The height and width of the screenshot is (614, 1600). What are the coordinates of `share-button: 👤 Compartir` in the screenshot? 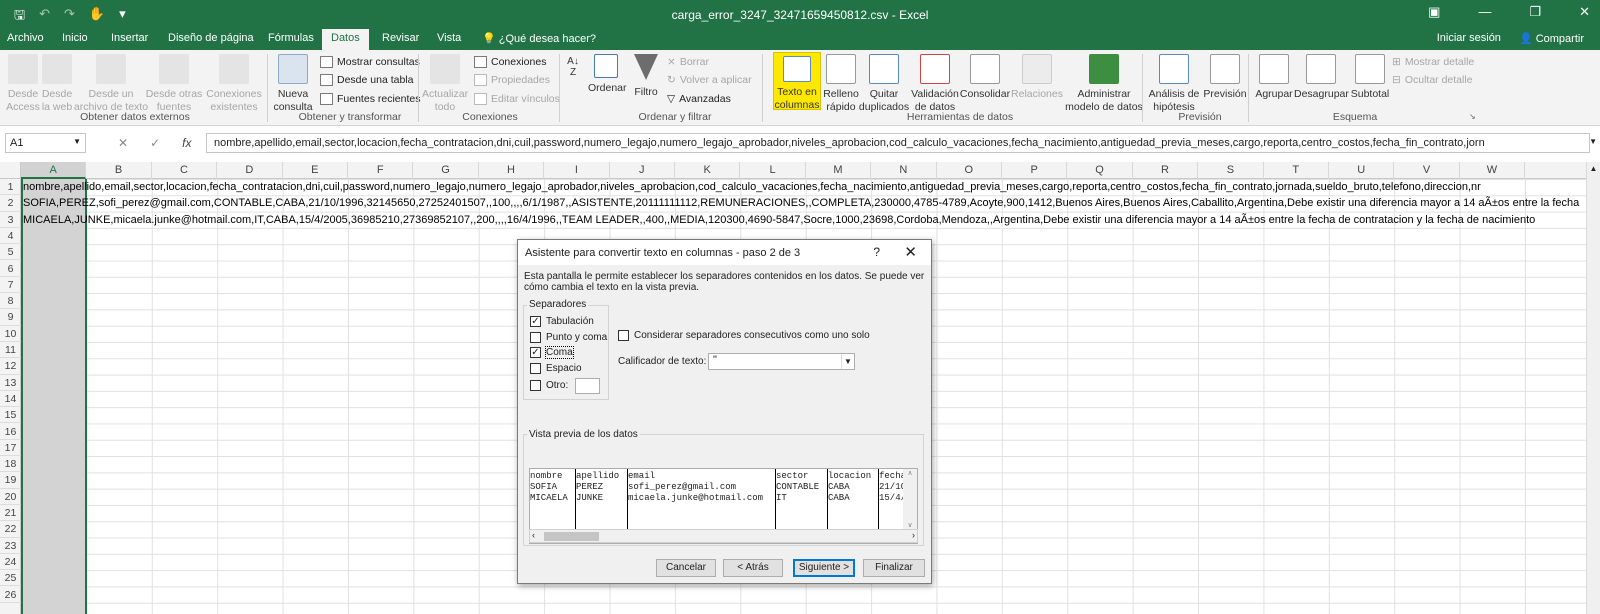 It's located at (1551, 38).